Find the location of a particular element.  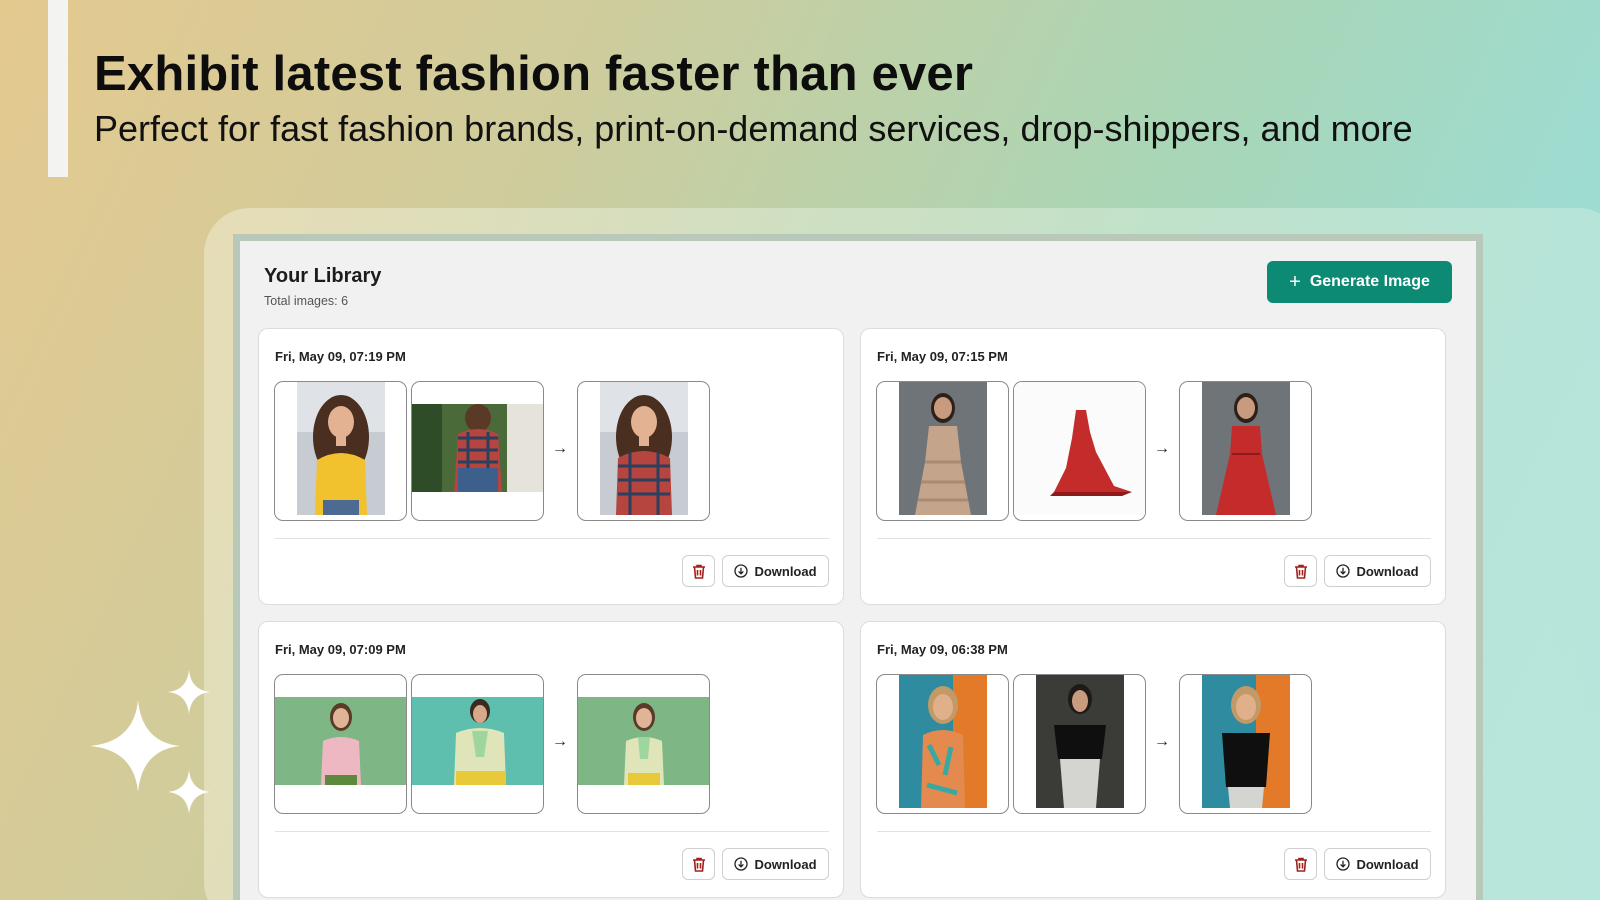

library-card: Fri, May 09, 07:15 PM → Download is located at coordinates (1153, 466).